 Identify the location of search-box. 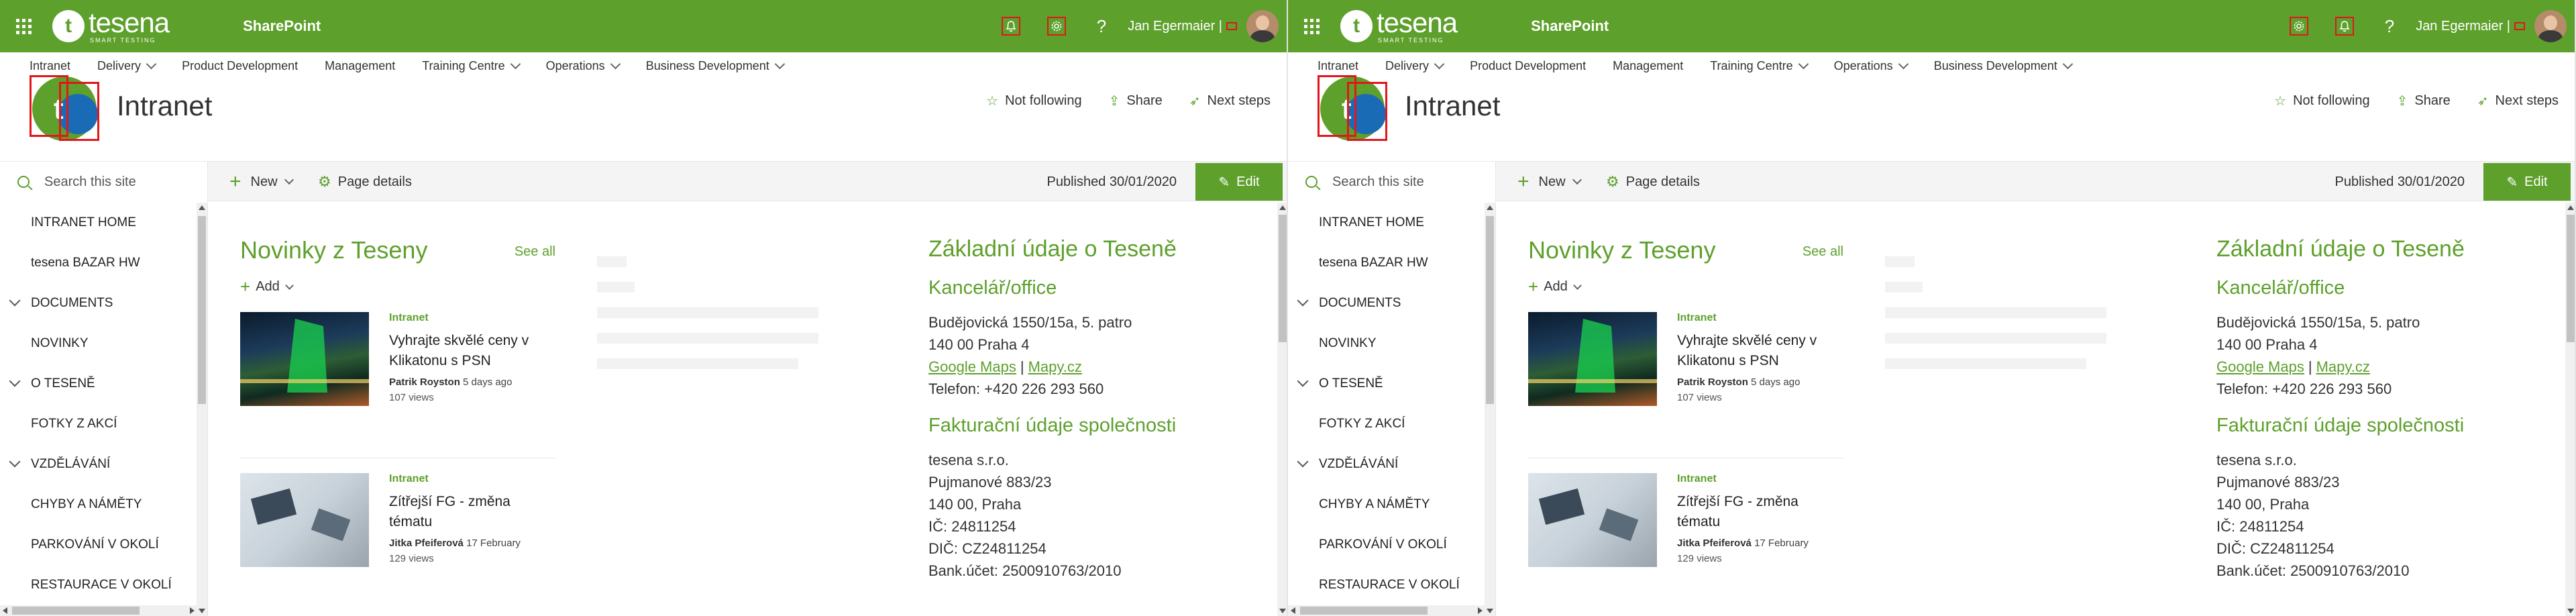
(1392, 182).